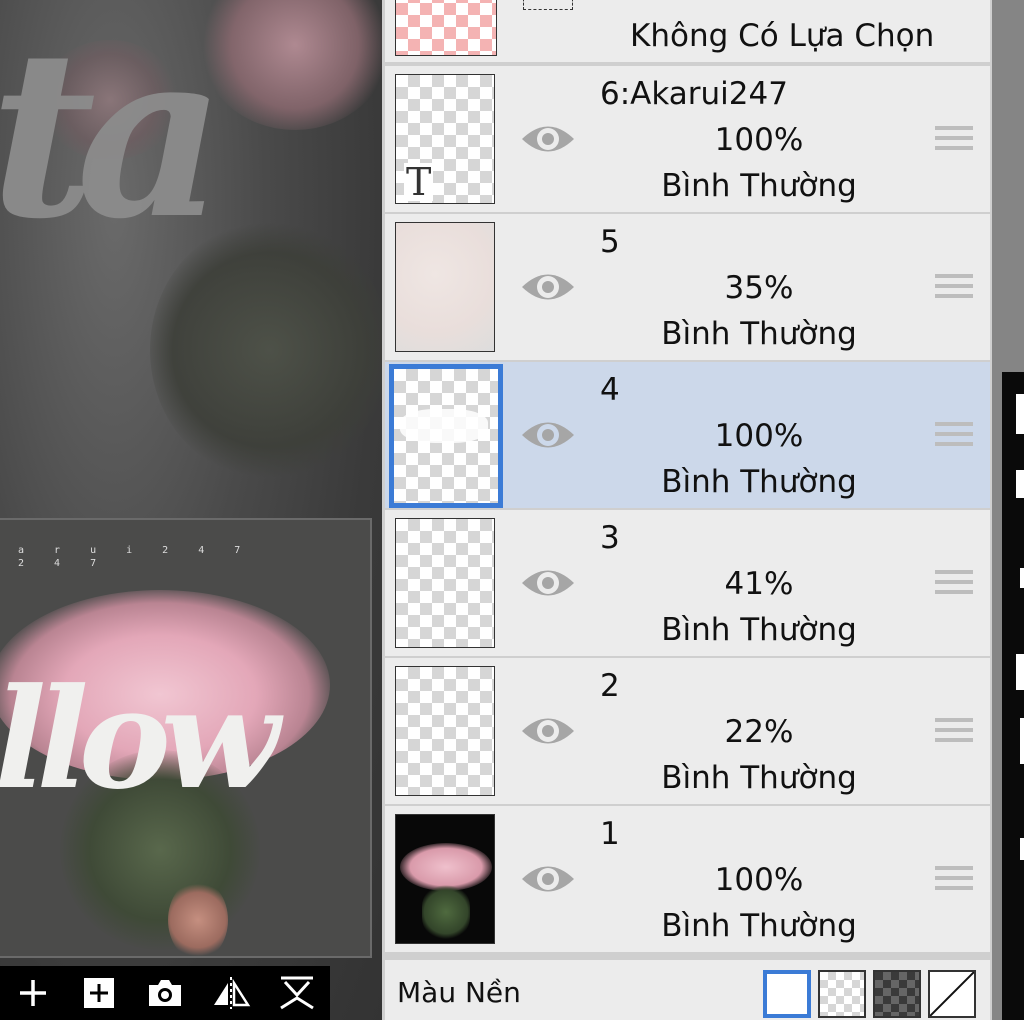 The image size is (1024, 1020). What do you see at coordinates (687, 879) in the screenshot?
I see `layer-row-1: 1 100% Bình Thường` at bounding box center [687, 879].